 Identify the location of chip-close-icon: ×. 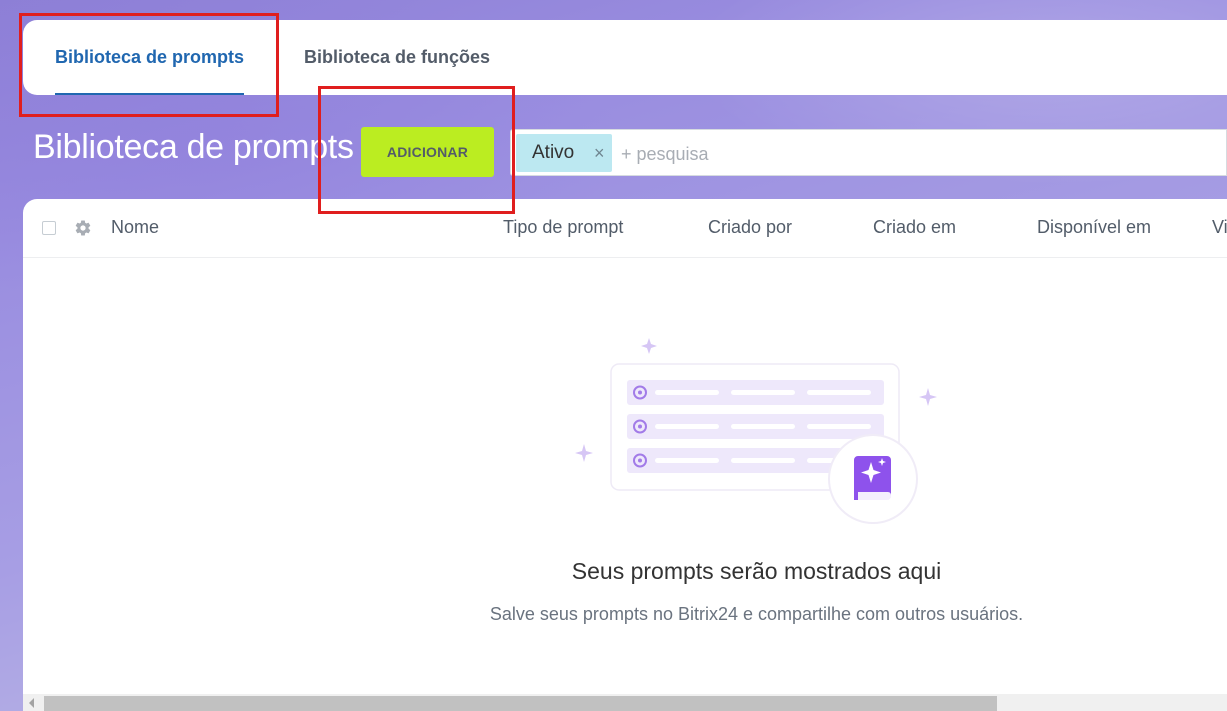
(601, 153).